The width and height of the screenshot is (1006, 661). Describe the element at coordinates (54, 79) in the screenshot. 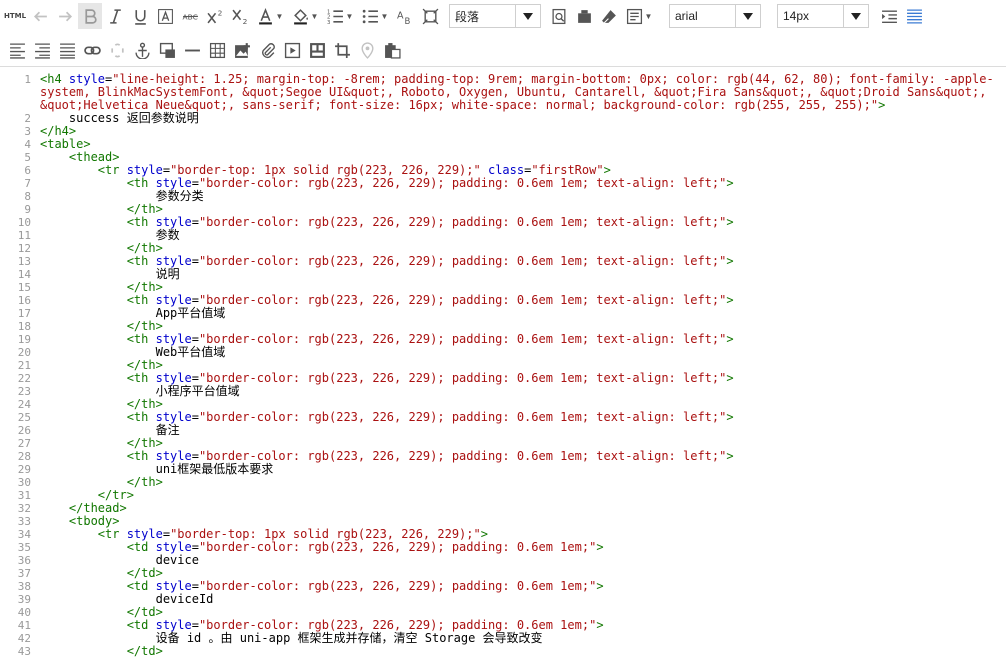

I see `code-token-tag: <h4` at that location.